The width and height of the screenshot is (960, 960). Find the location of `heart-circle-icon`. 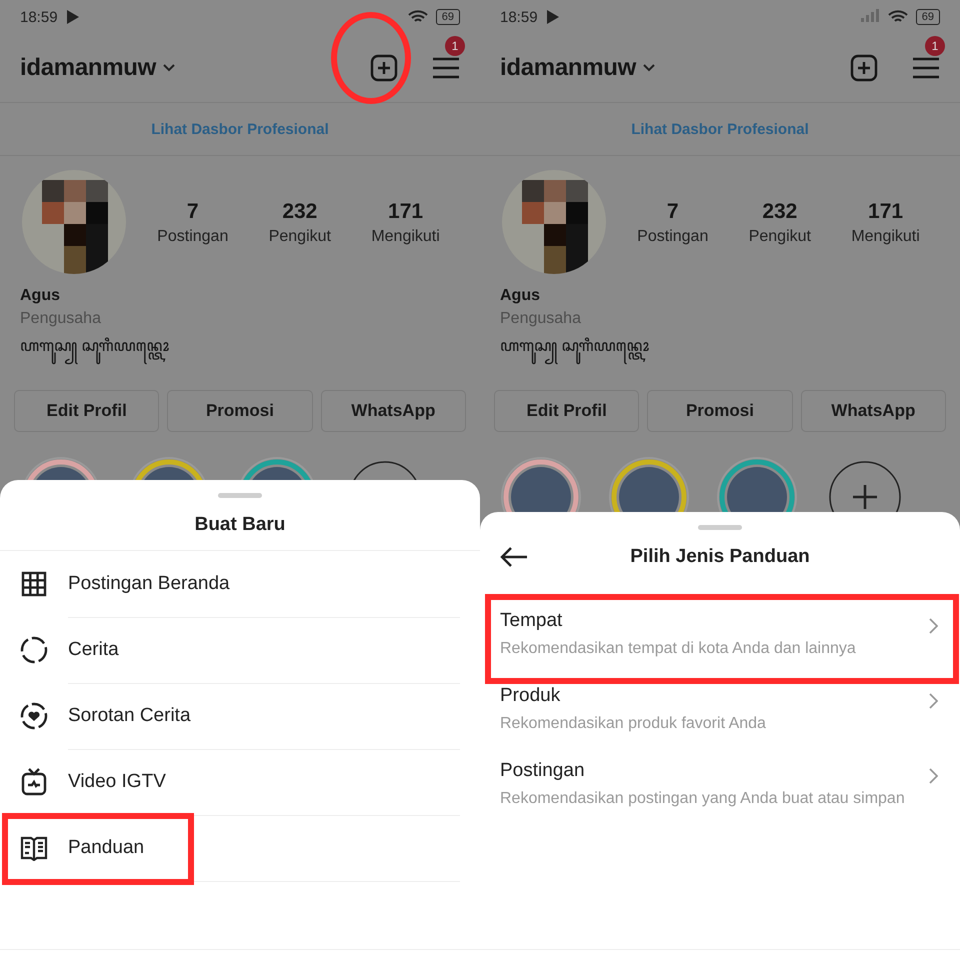

heart-circle-icon is located at coordinates (34, 716).